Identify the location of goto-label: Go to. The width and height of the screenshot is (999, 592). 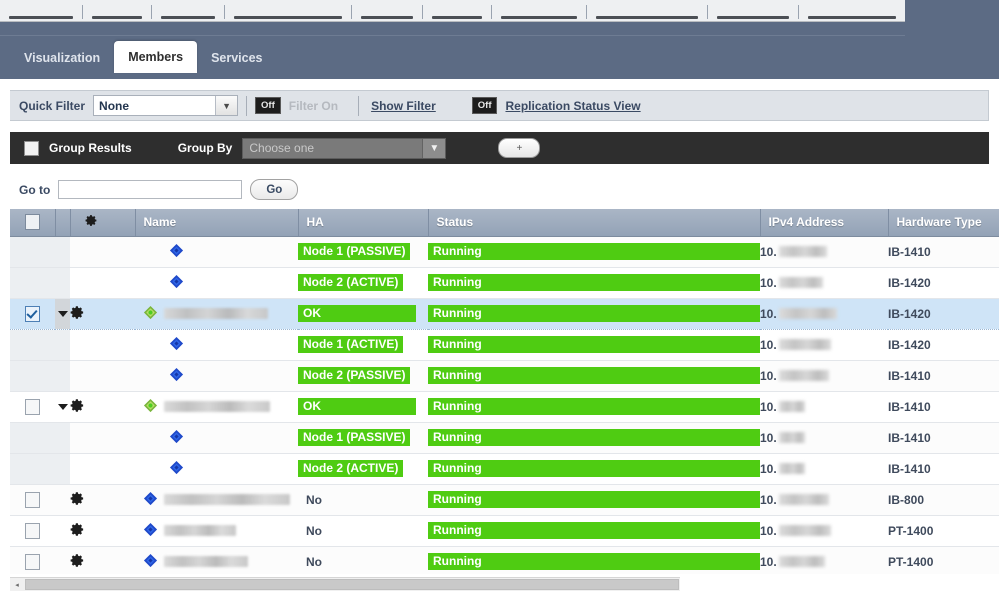
(35, 189).